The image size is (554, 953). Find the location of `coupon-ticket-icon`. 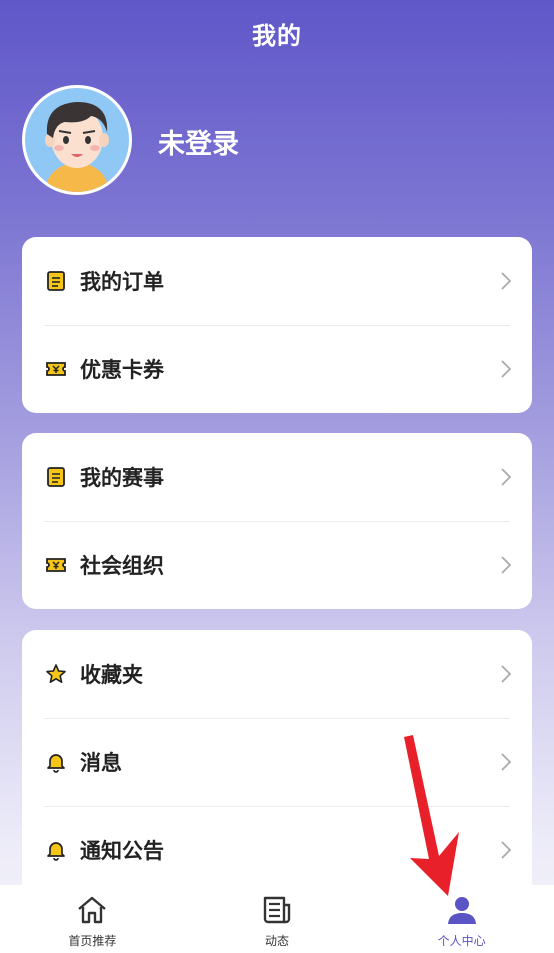

coupon-ticket-icon is located at coordinates (56, 369).